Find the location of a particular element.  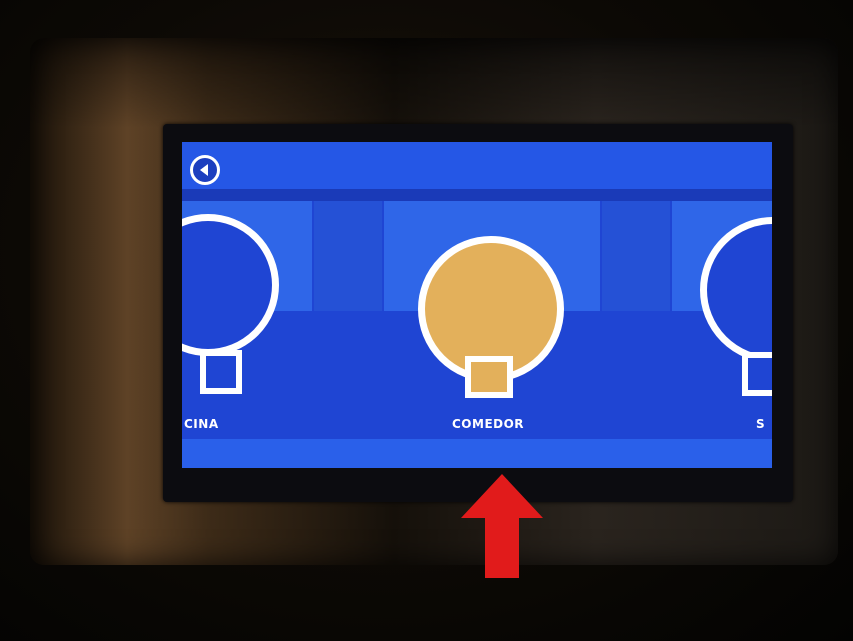

arrow-up-icon is located at coordinates (502, 526).